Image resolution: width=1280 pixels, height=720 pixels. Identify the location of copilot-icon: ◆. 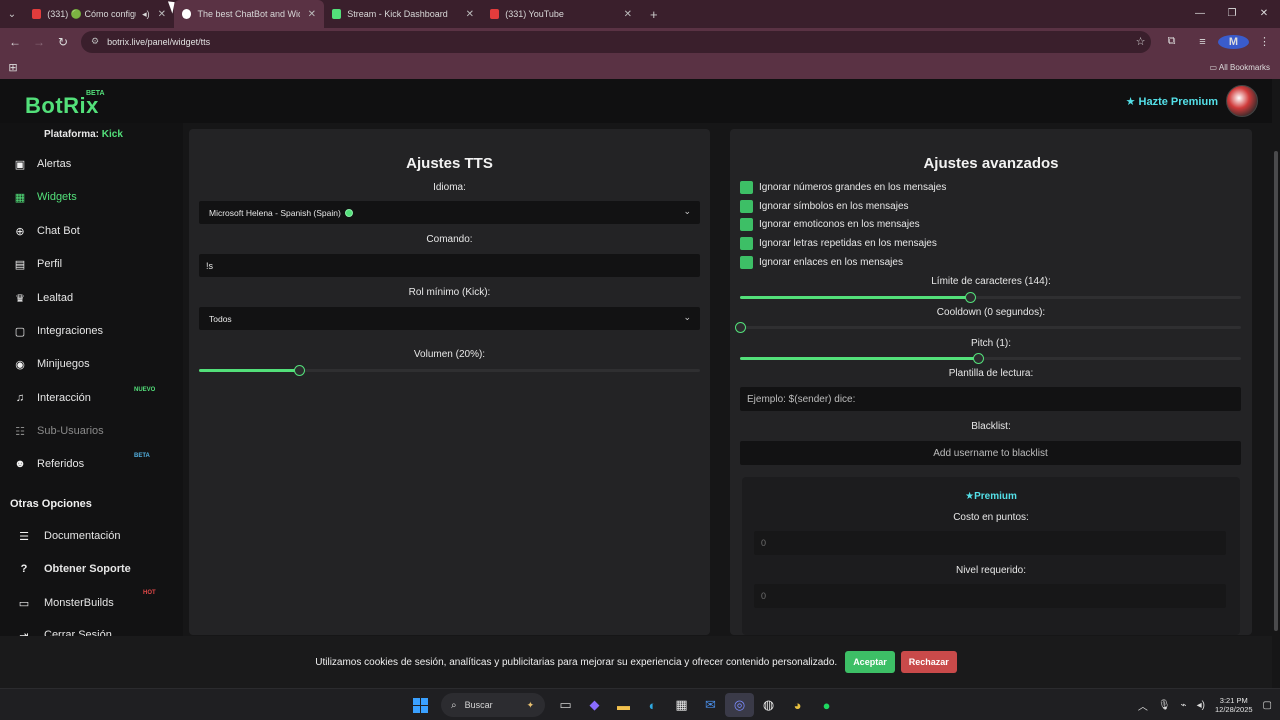
(594, 705).